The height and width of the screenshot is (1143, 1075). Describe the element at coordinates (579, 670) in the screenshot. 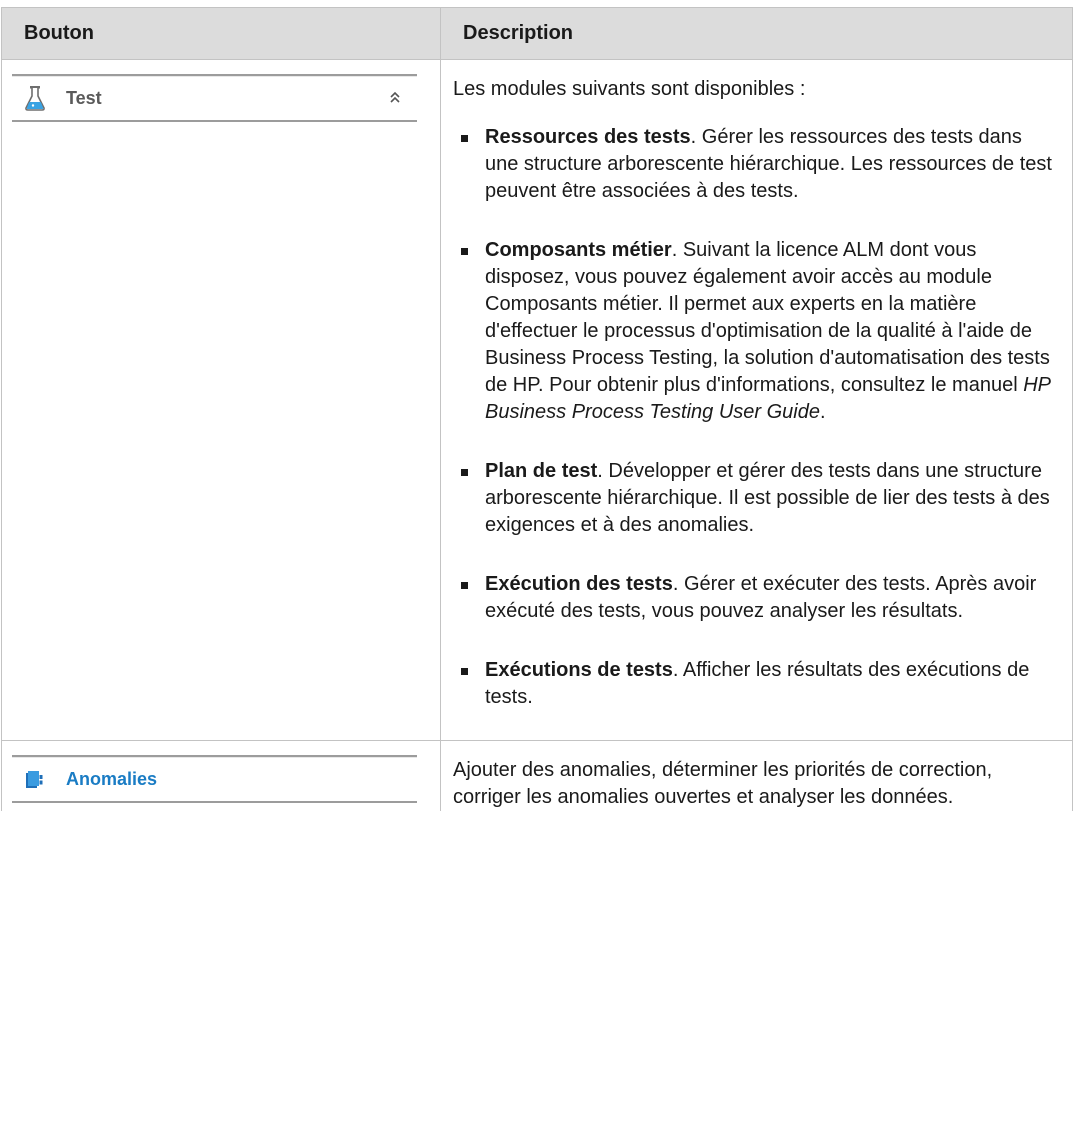

I see `item-term: Exécutions de tests` at that location.